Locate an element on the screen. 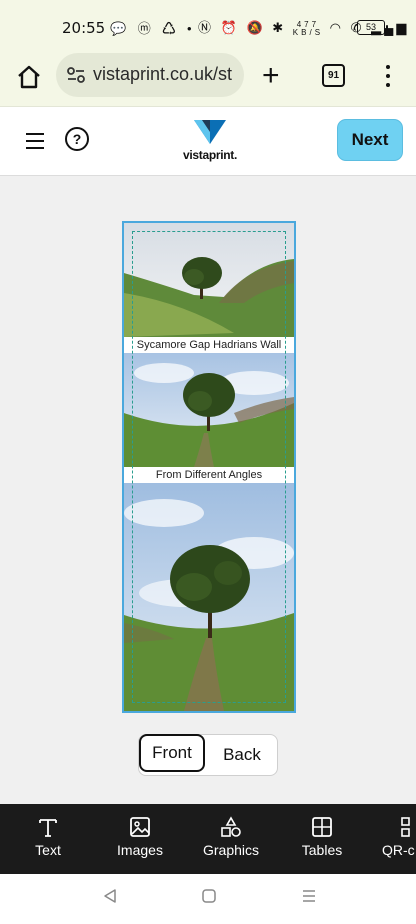 This screenshot has height=924, width=416. image-icon is located at coordinates (140, 827).